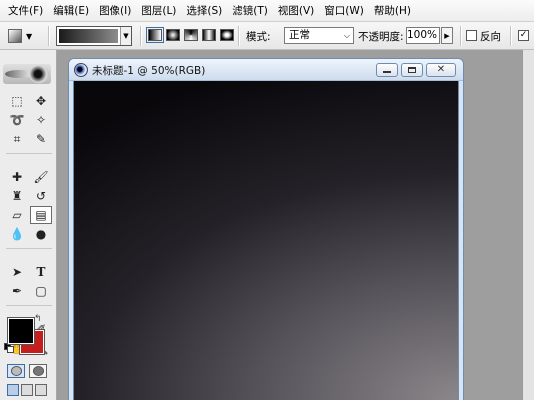 The image size is (534, 400). What do you see at coordinates (209, 35) in the screenshot?
I see `reflected-gradient-button` at bounding box center [209, 35].